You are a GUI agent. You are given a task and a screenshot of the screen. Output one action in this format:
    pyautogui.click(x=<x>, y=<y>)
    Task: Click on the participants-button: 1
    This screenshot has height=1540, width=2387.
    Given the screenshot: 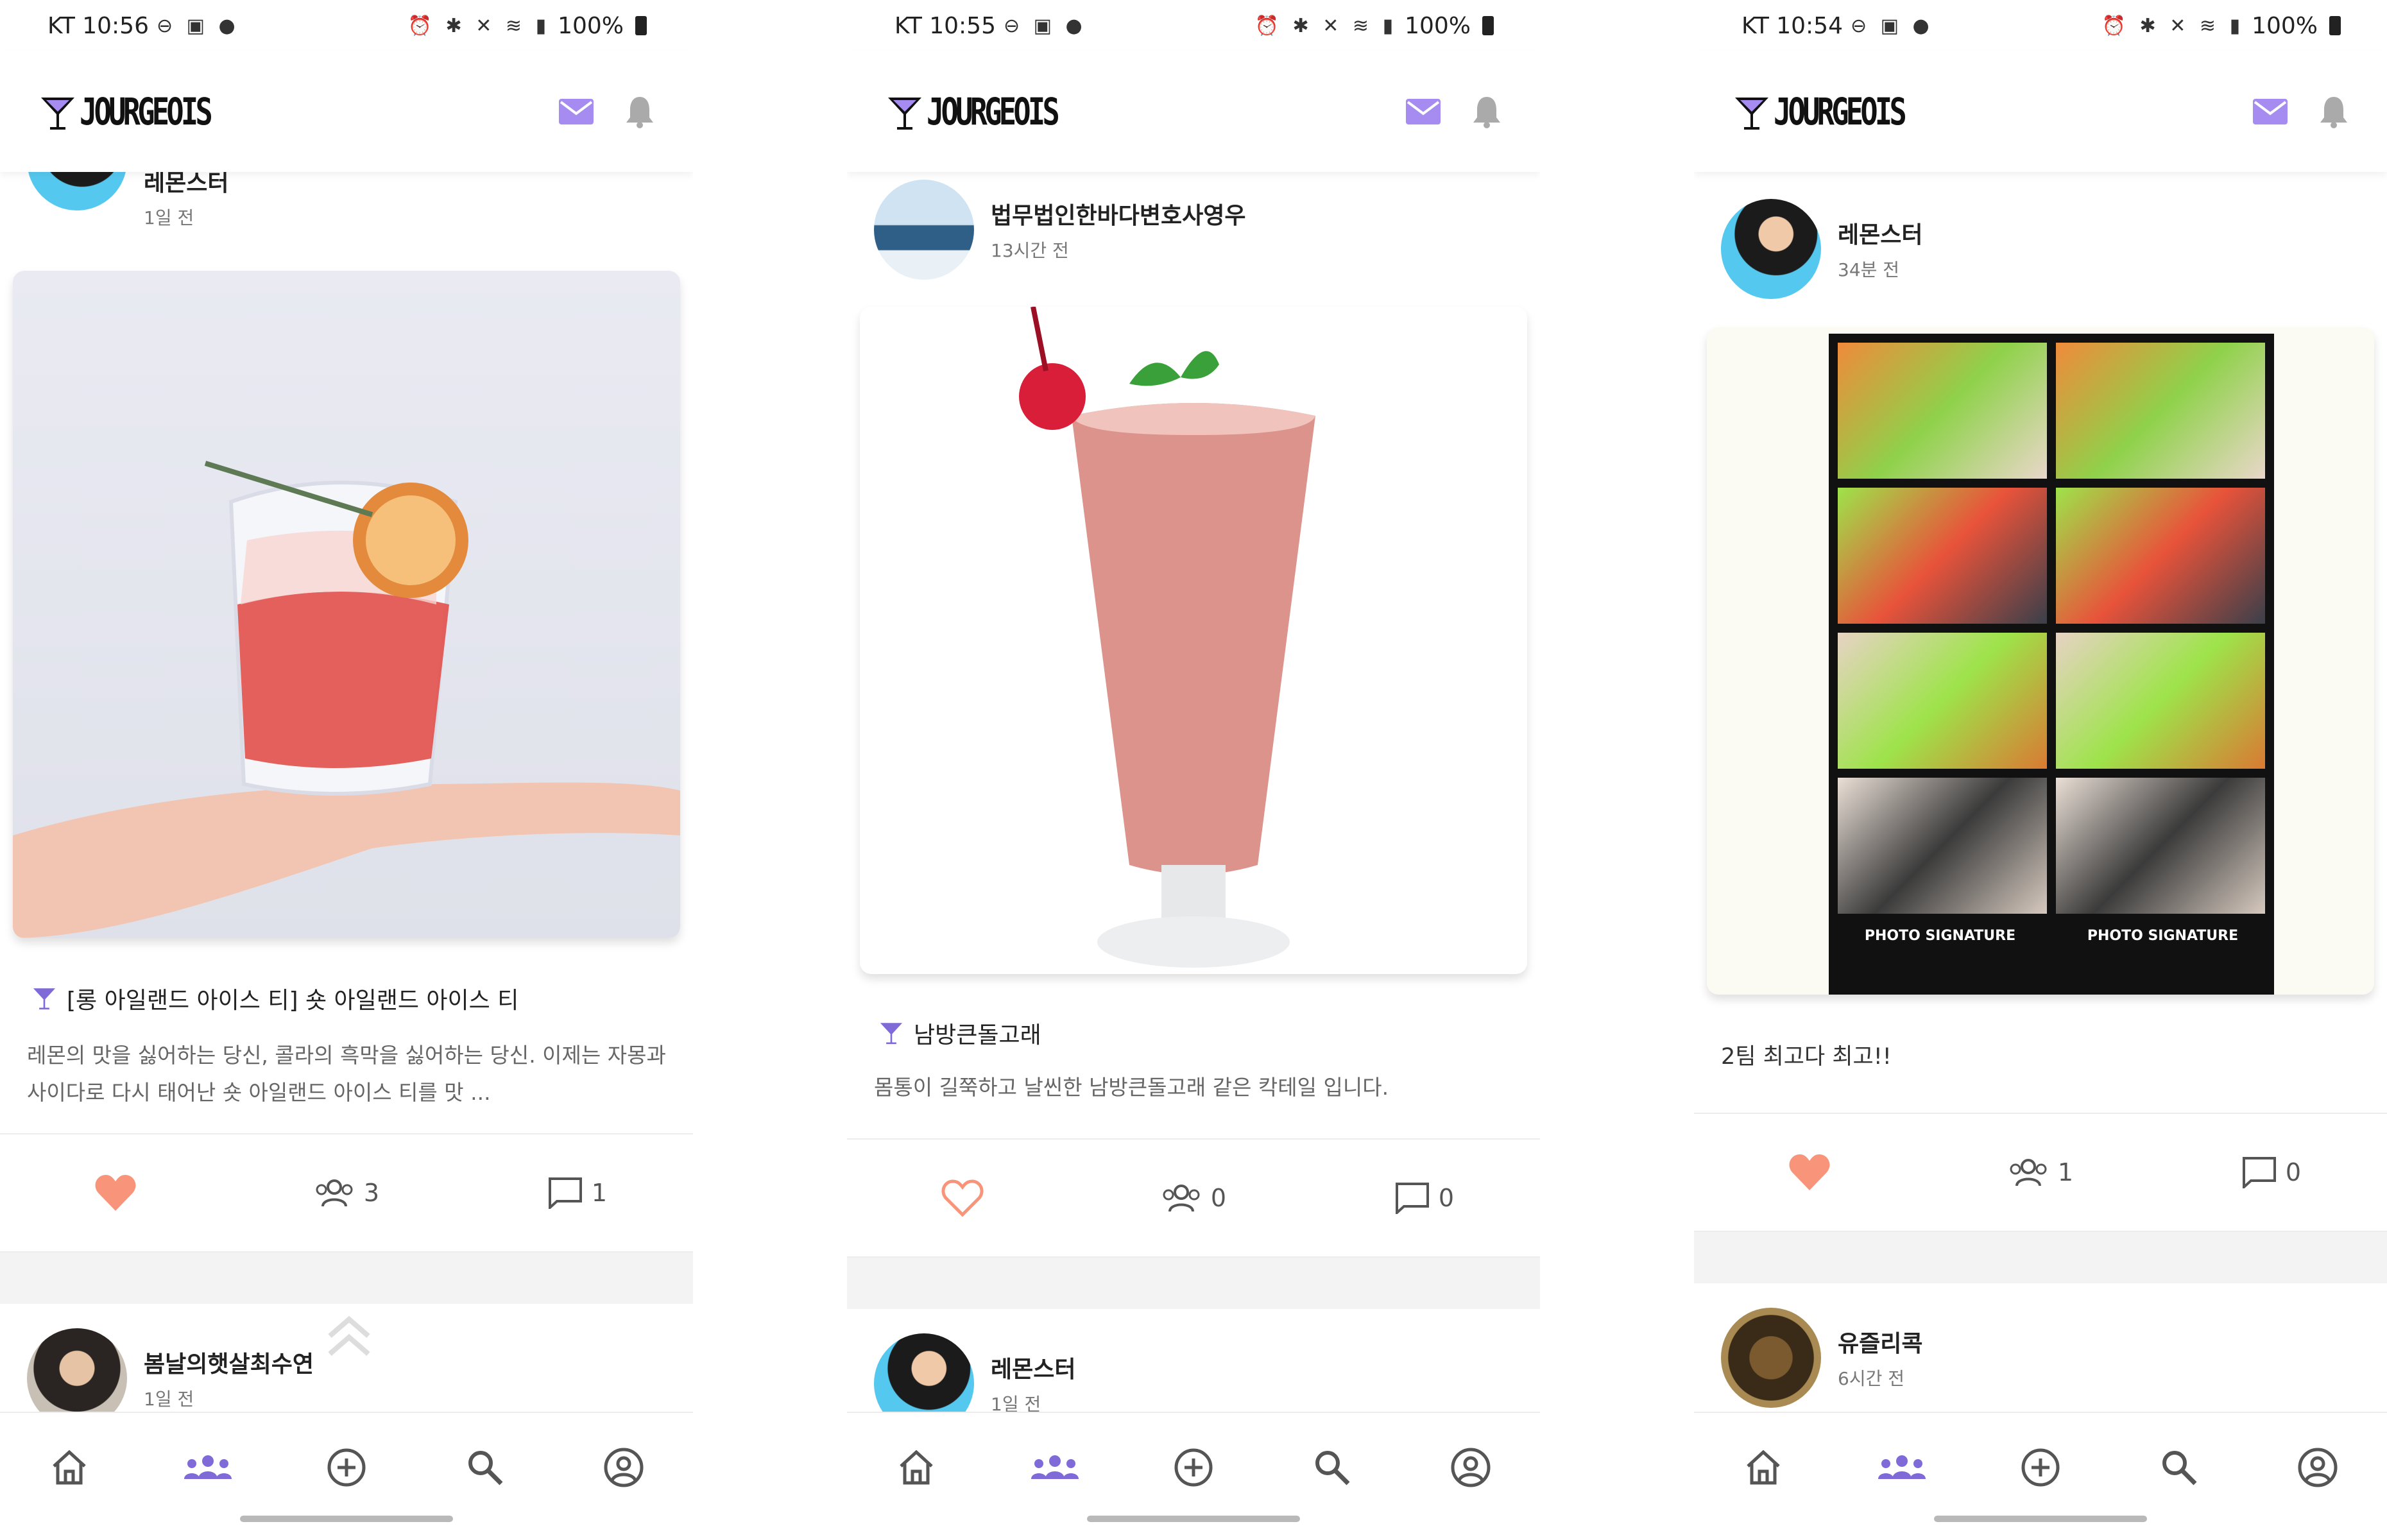 What is the action you would take?
    pyautogui.click(x=2041, y=1172)
    